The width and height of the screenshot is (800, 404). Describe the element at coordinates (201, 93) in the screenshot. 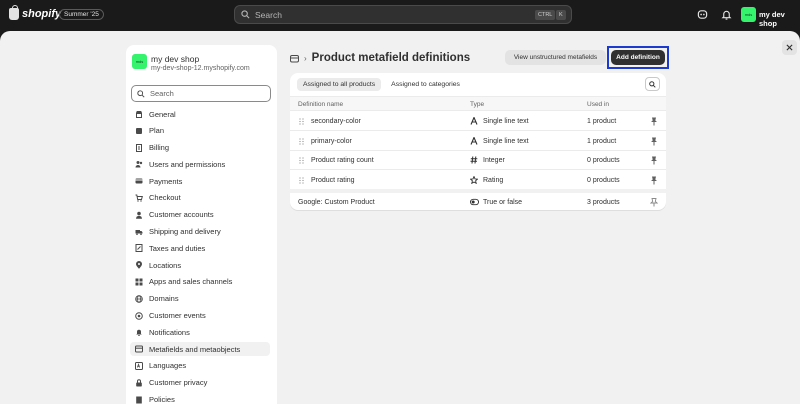

I see `settings-search-input: Search` at that location.